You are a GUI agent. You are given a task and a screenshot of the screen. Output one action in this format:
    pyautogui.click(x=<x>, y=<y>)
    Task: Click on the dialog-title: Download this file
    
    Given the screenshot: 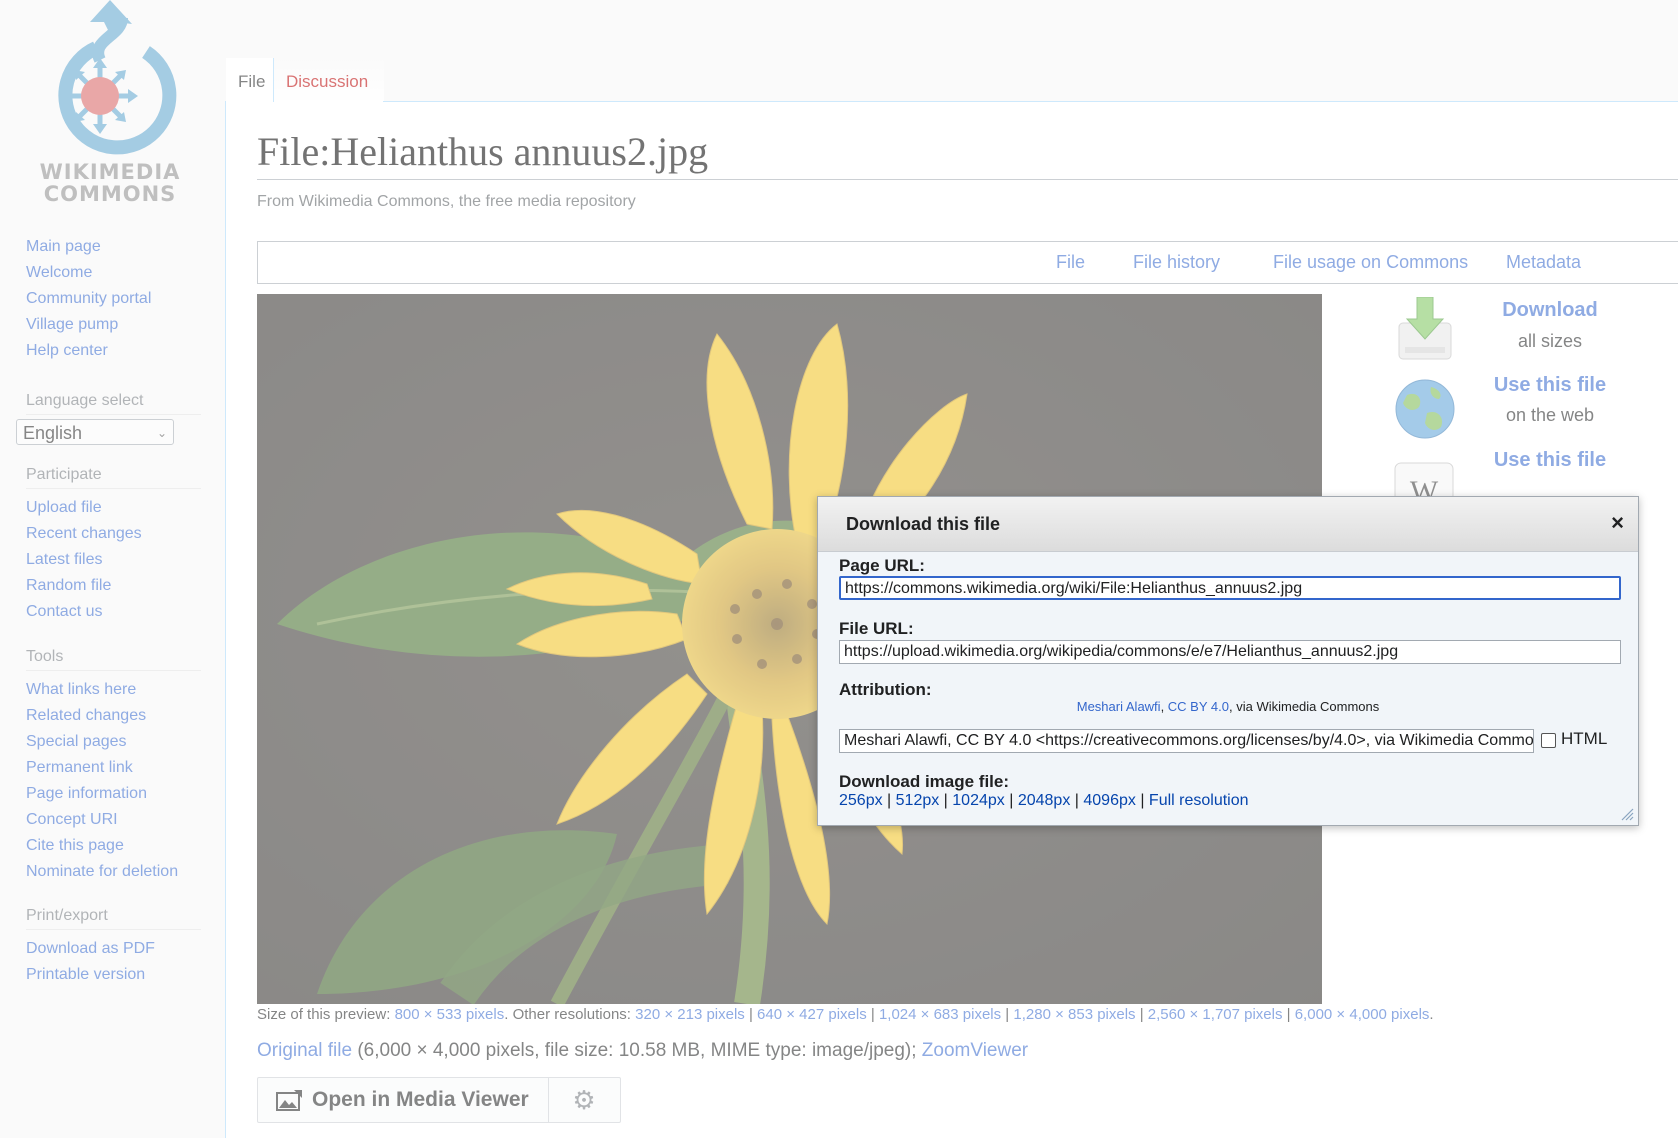 What is the action you would take?
    pyautogui.click(x=923, y=524)
    